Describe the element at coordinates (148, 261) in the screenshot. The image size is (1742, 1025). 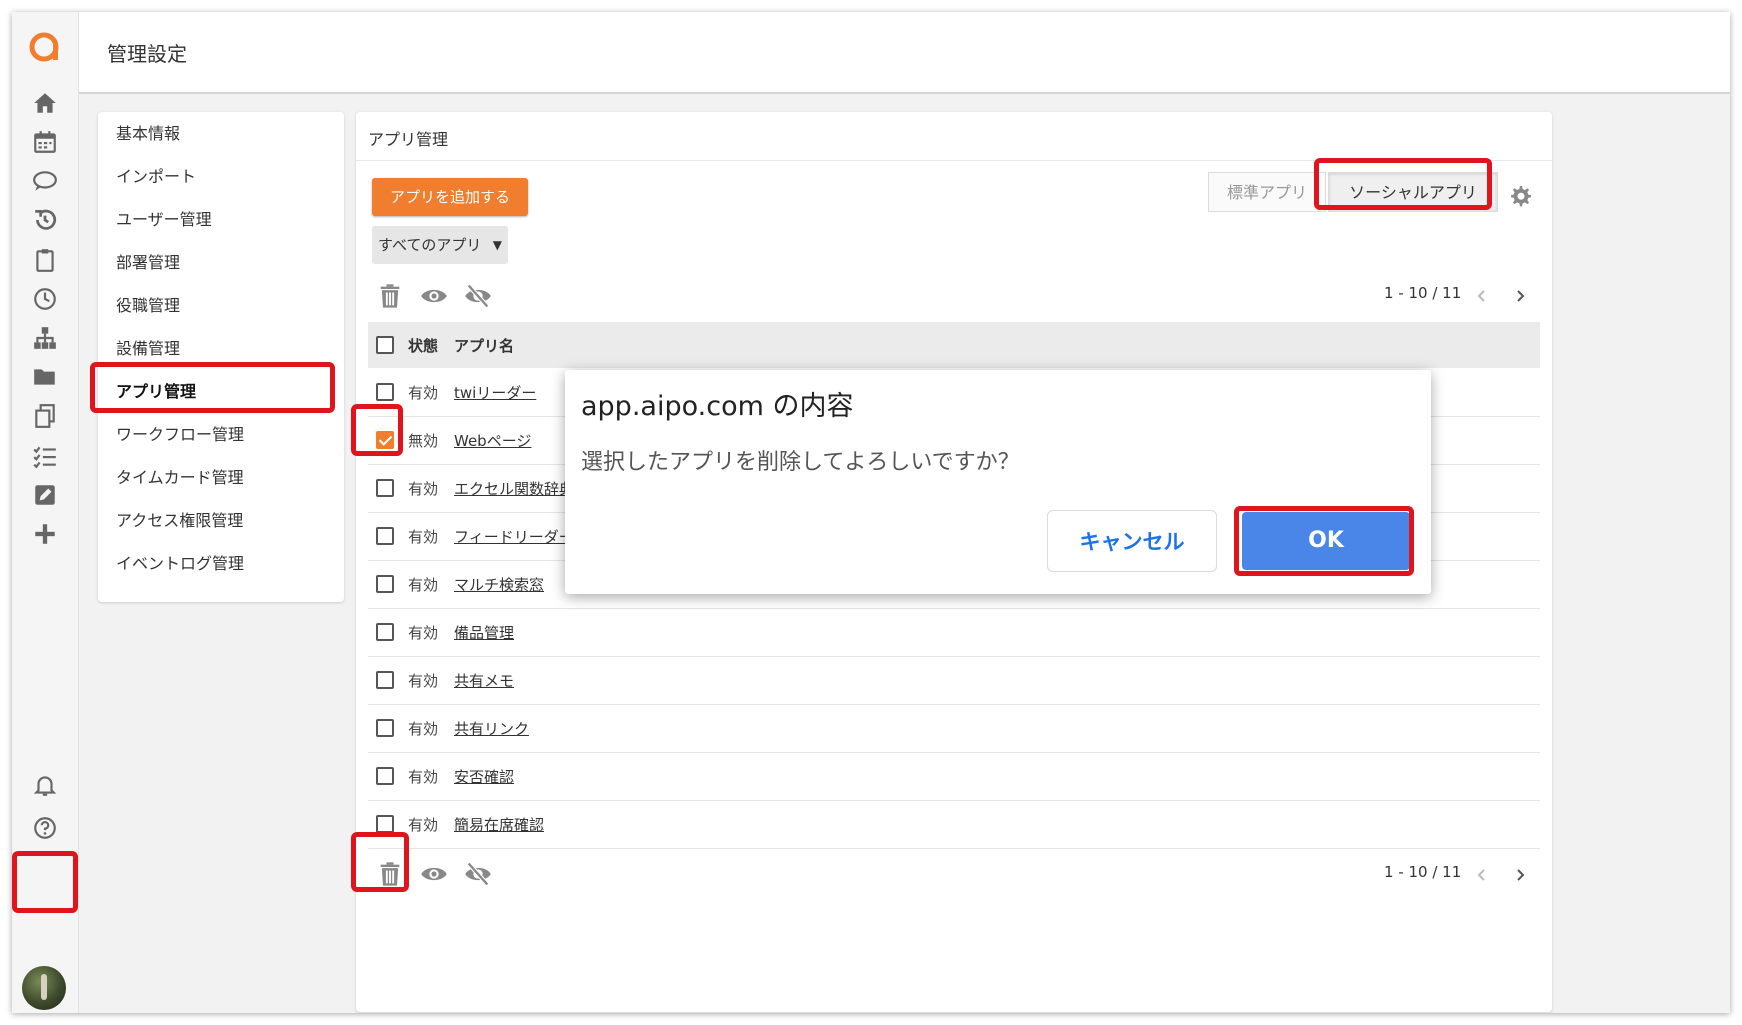
I see `menu-item-departments: 部署管理` at that location.